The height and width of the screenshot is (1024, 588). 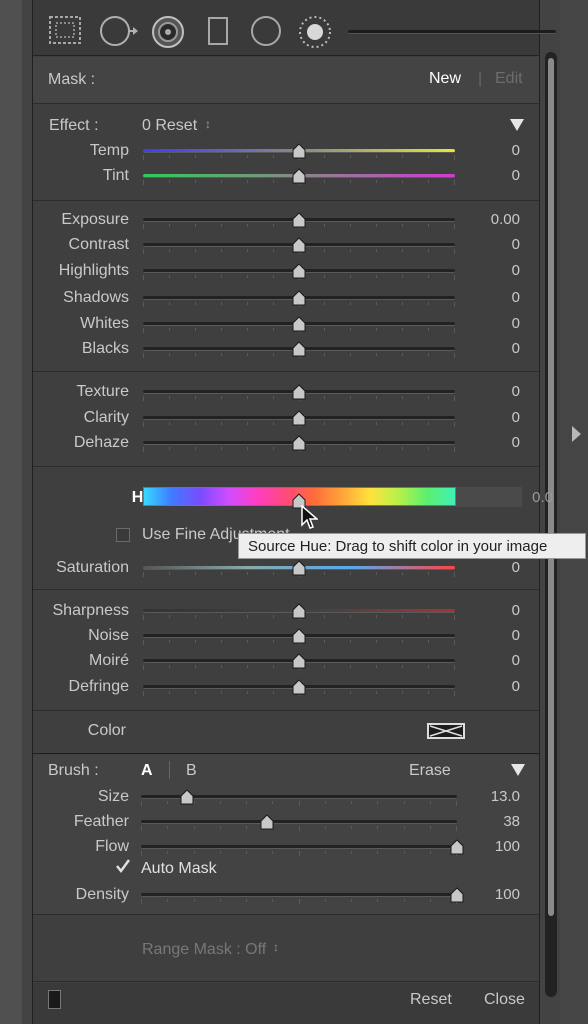 What do you see at coordinates (485, 635) in the screenshot?
I see `noise-value: 0` at bounding box center [485, 635].